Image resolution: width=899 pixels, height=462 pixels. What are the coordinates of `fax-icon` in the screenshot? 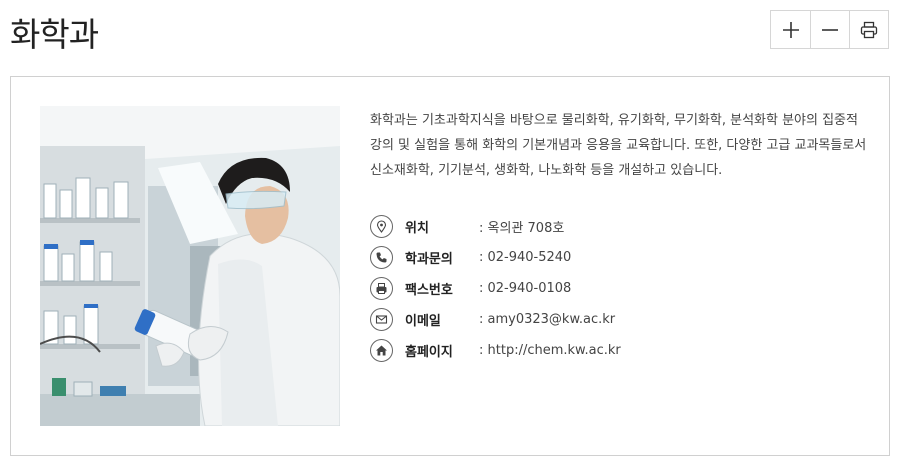 It's located at (381, 288).